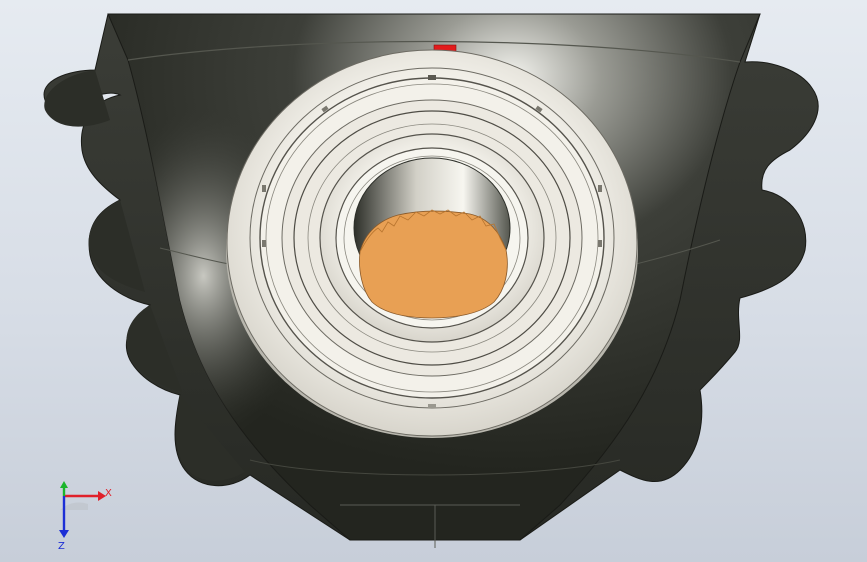  What do you see at coordinates (64, 488) in the screenshot?
I see `y-axis-arrow` at bounding box center [64, 488].